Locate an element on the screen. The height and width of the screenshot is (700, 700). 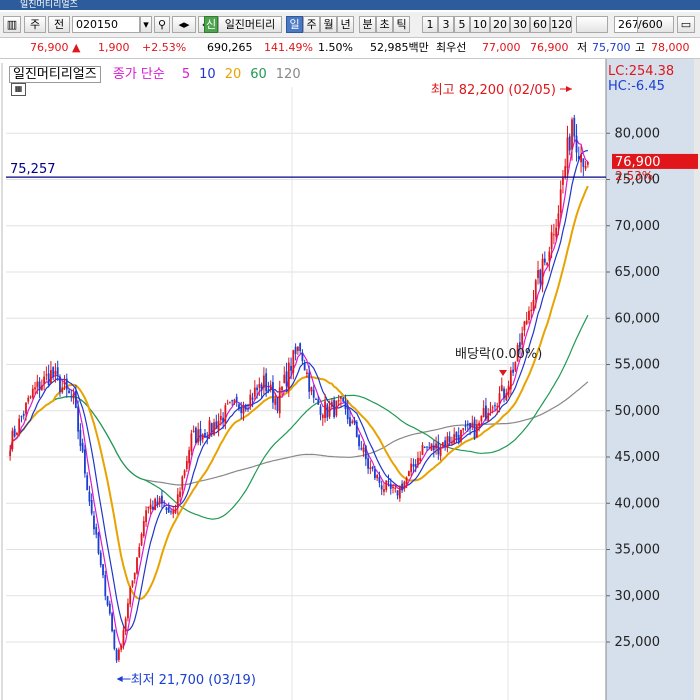
interval-tab-30: 30 is located at coordinates (520, 24).